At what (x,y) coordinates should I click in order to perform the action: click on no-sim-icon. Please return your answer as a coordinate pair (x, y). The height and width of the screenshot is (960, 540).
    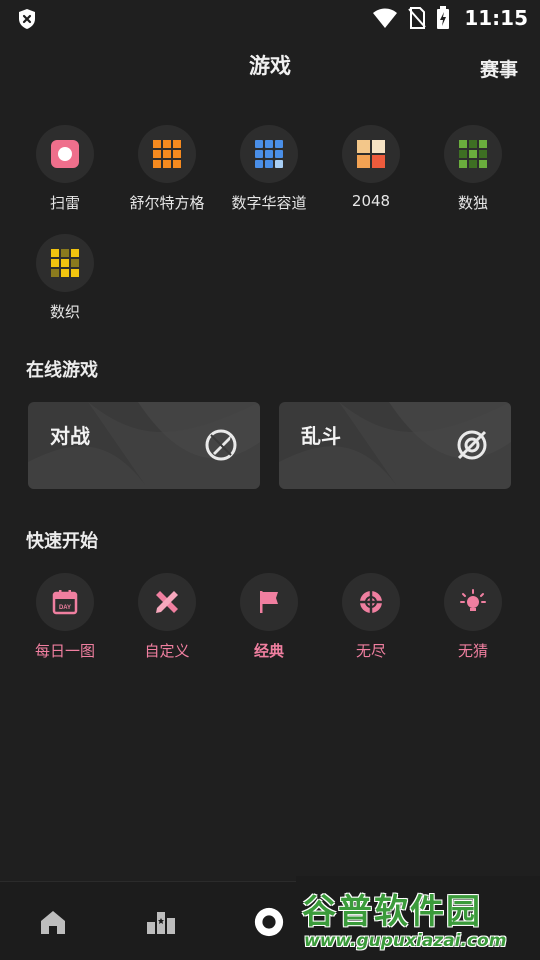
    Looking at the image, I should click on (417, 18).